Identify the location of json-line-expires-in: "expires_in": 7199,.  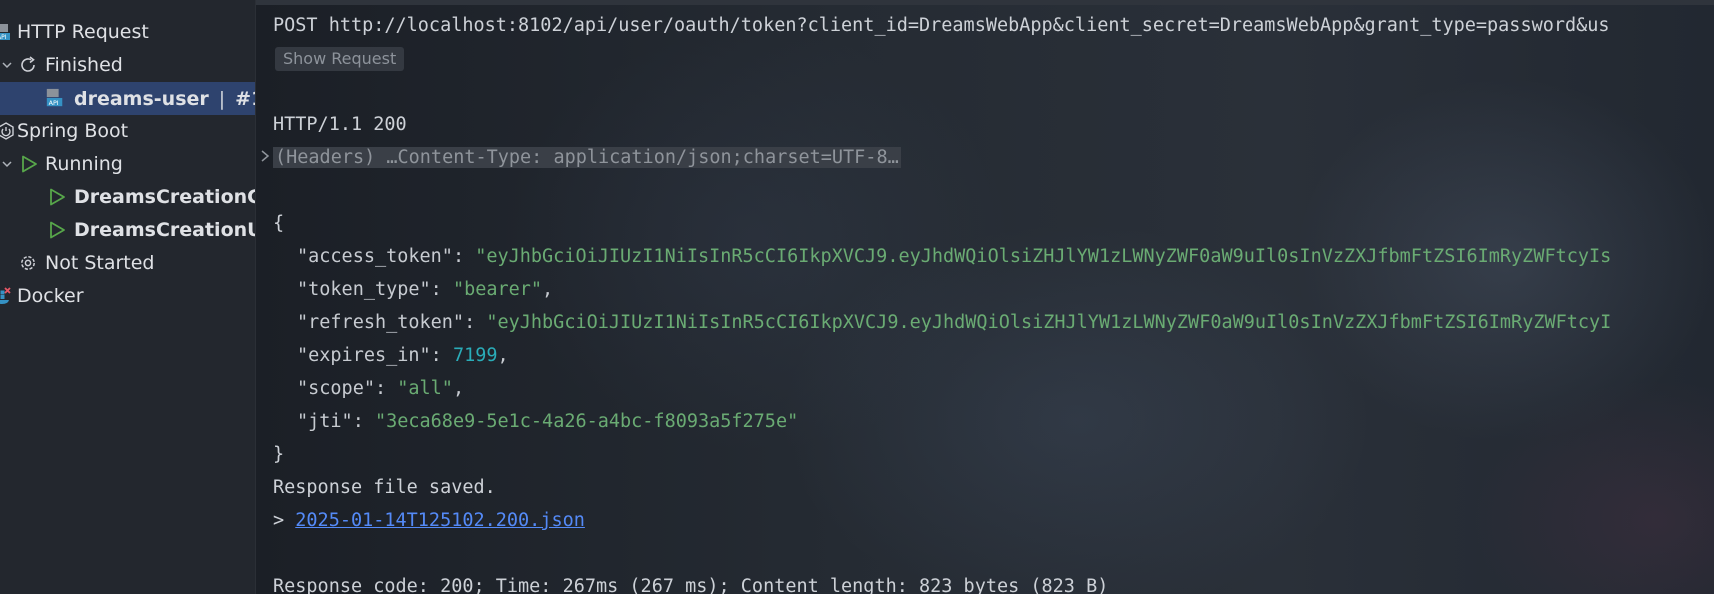
(403, 355).